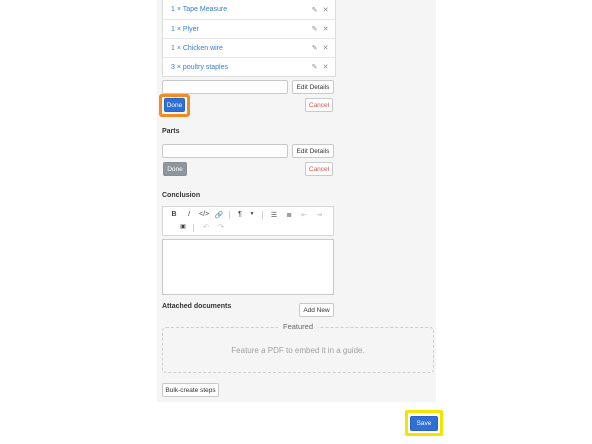 This screenshot has height=444, width=592. I want to click on outdent-icon: ⇤, so click(304, 215).